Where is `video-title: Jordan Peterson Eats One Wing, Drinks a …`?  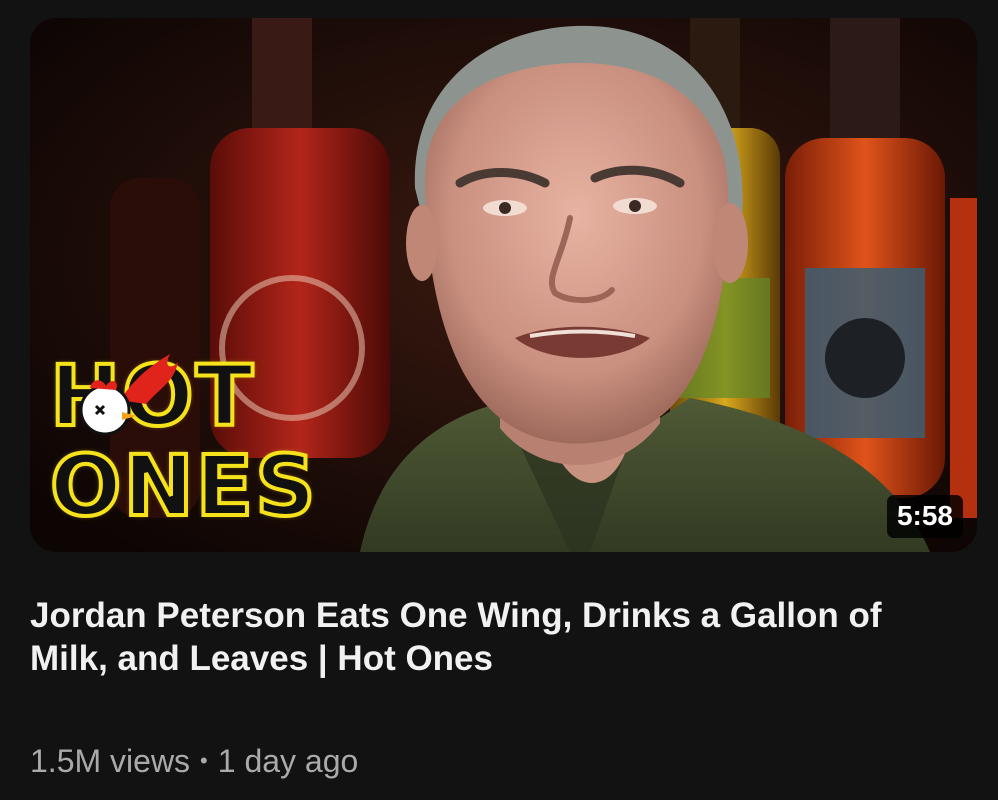 video-title: Jordan Peterson Eats One Wing, Drinks a … is located at coordinates (495, 637).